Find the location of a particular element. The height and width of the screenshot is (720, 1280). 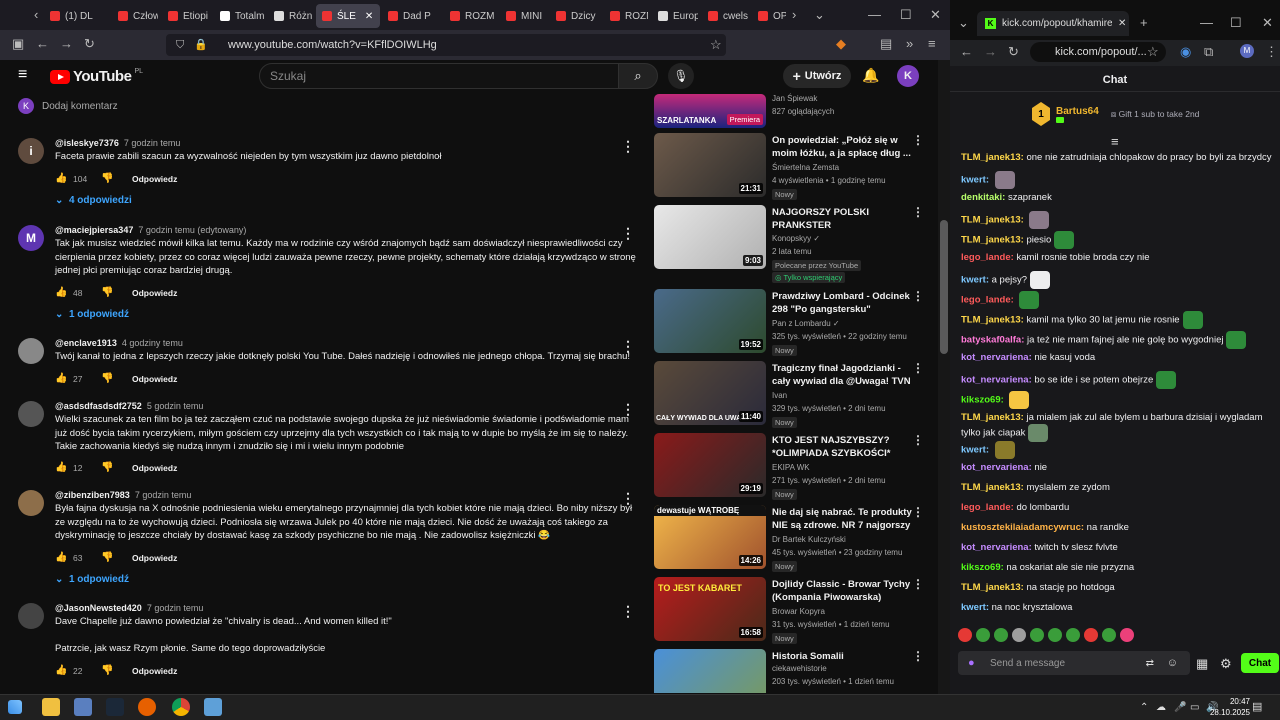

extension-icon: ◉ is located at coordinates (1185, 52).